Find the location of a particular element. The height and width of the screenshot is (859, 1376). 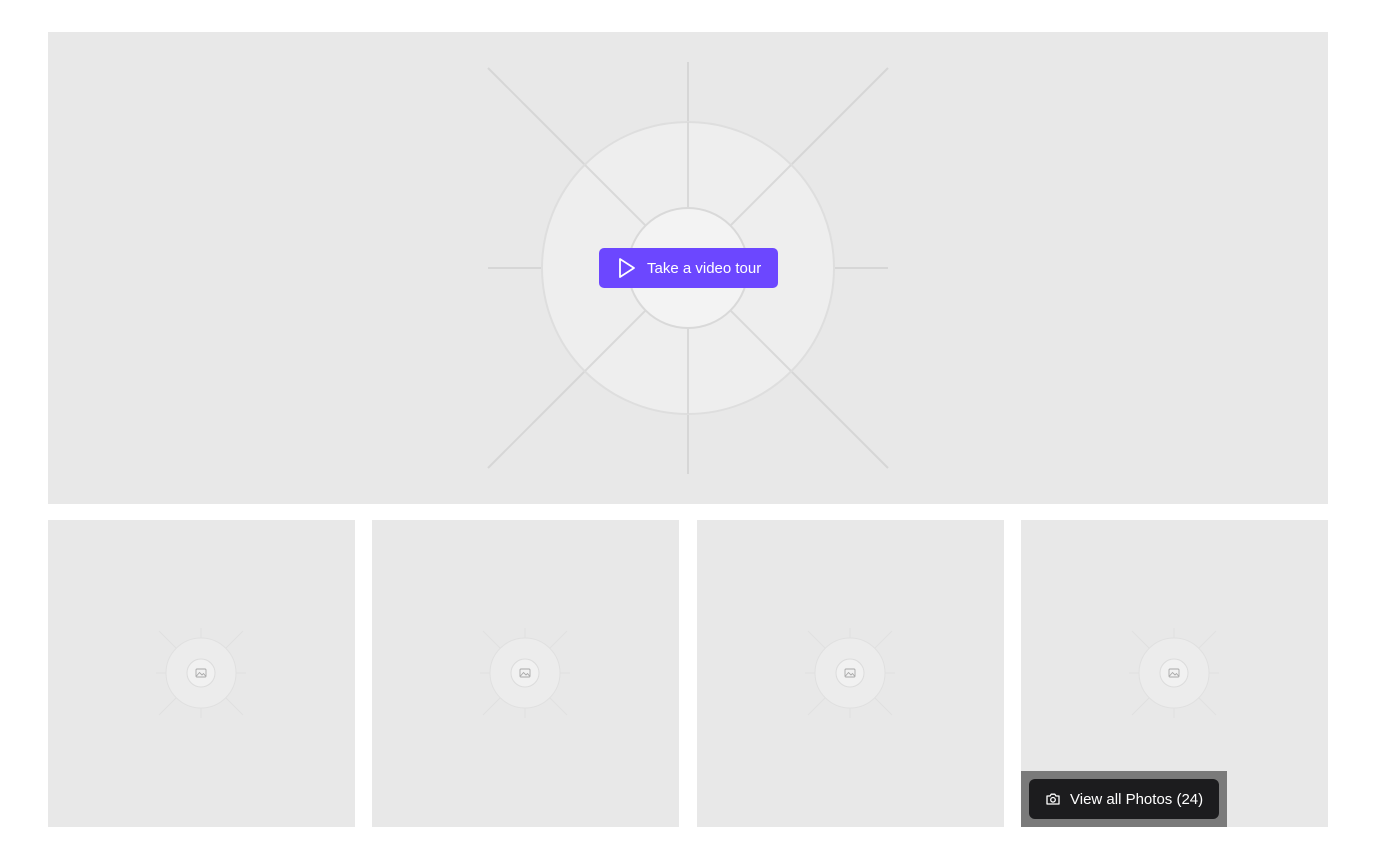

view-all-photos-label: View all Photos (24) is located at coordinates (1137, 799).